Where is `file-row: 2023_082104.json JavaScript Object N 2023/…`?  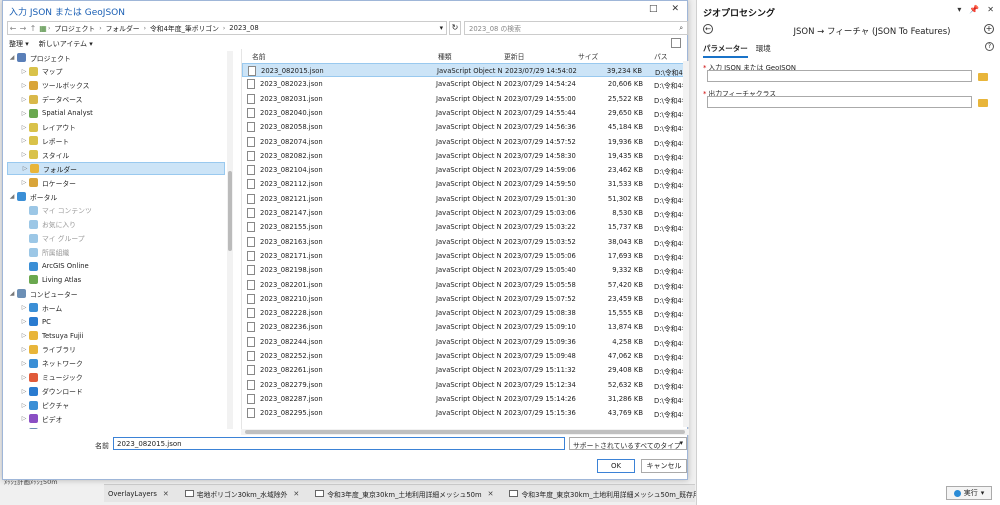
file-row: 2023_082104.json JavaScript Object N 2023/… is located at coordinates (465, 170).